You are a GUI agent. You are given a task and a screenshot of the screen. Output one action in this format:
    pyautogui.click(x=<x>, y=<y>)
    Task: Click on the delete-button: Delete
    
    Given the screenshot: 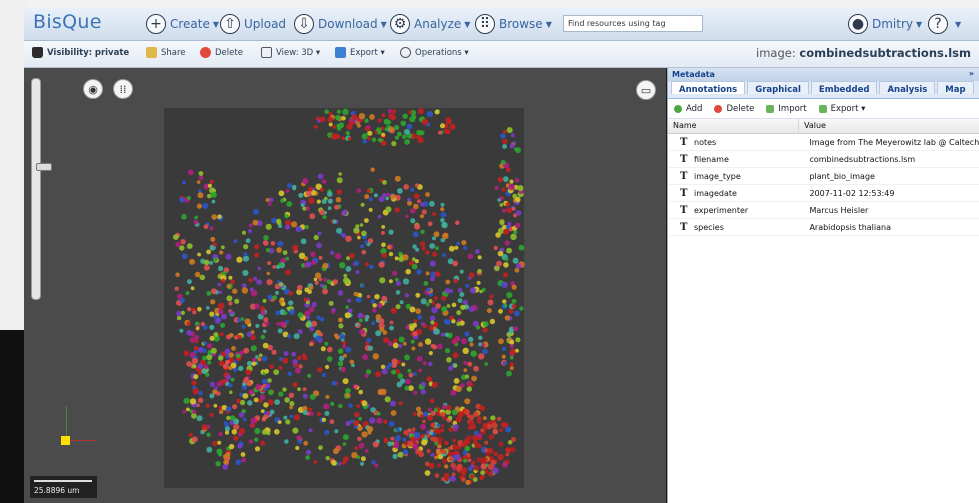 What is the action you would take?
    pyautogui.click(x=221, y=52)
    